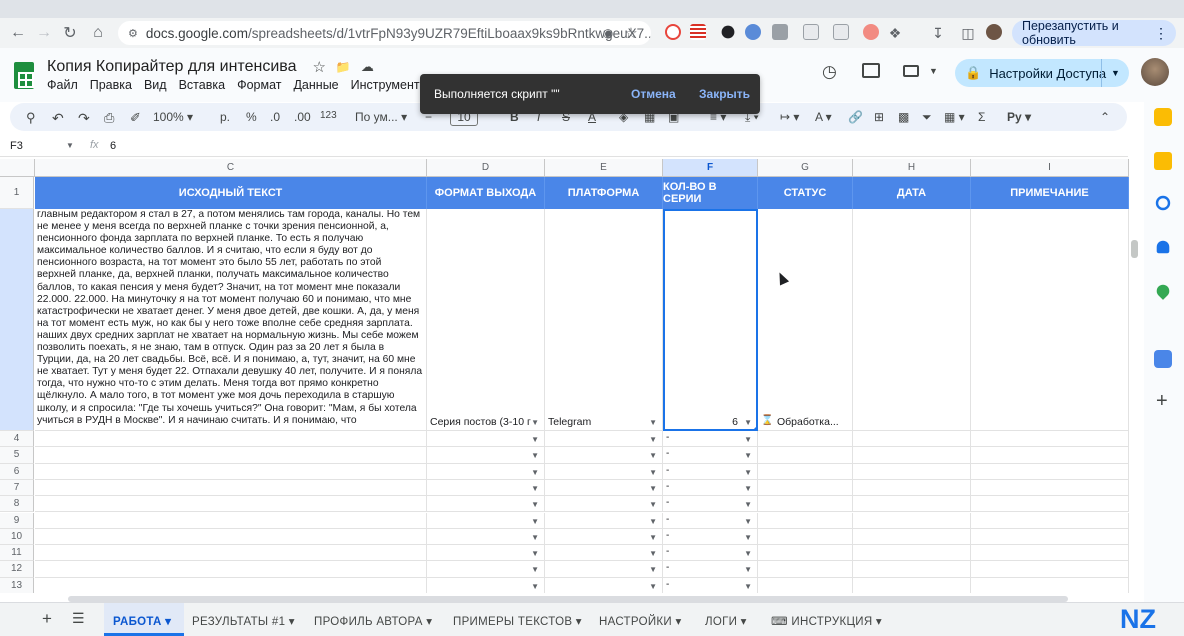 This screenshot has height=636, width=1184. What do you see at coordinates (17, 520) in the screenshot?
I see `row-num: 9` at bounding box center [17, 520].